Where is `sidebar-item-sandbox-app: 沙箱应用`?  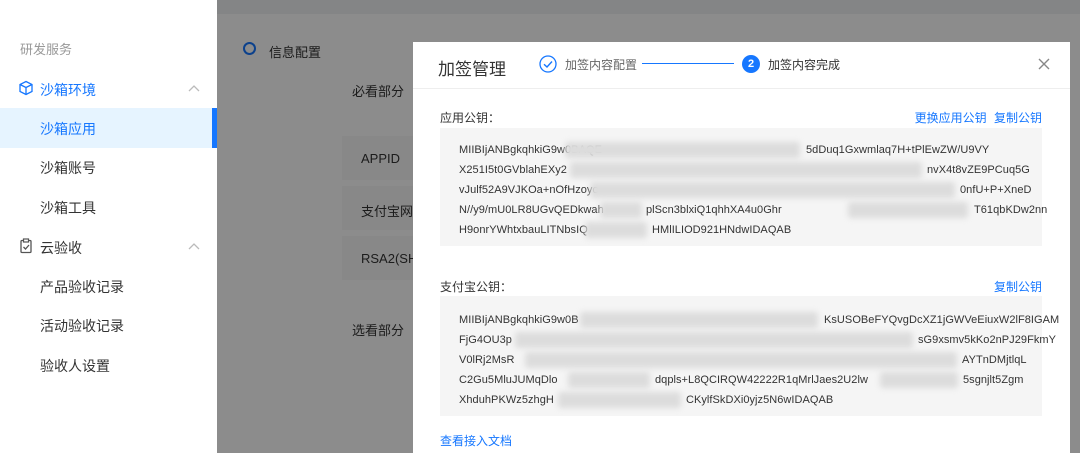 sidebar-item-sandbox-app: 沙箱应用 is located at coordinates (108, 128).